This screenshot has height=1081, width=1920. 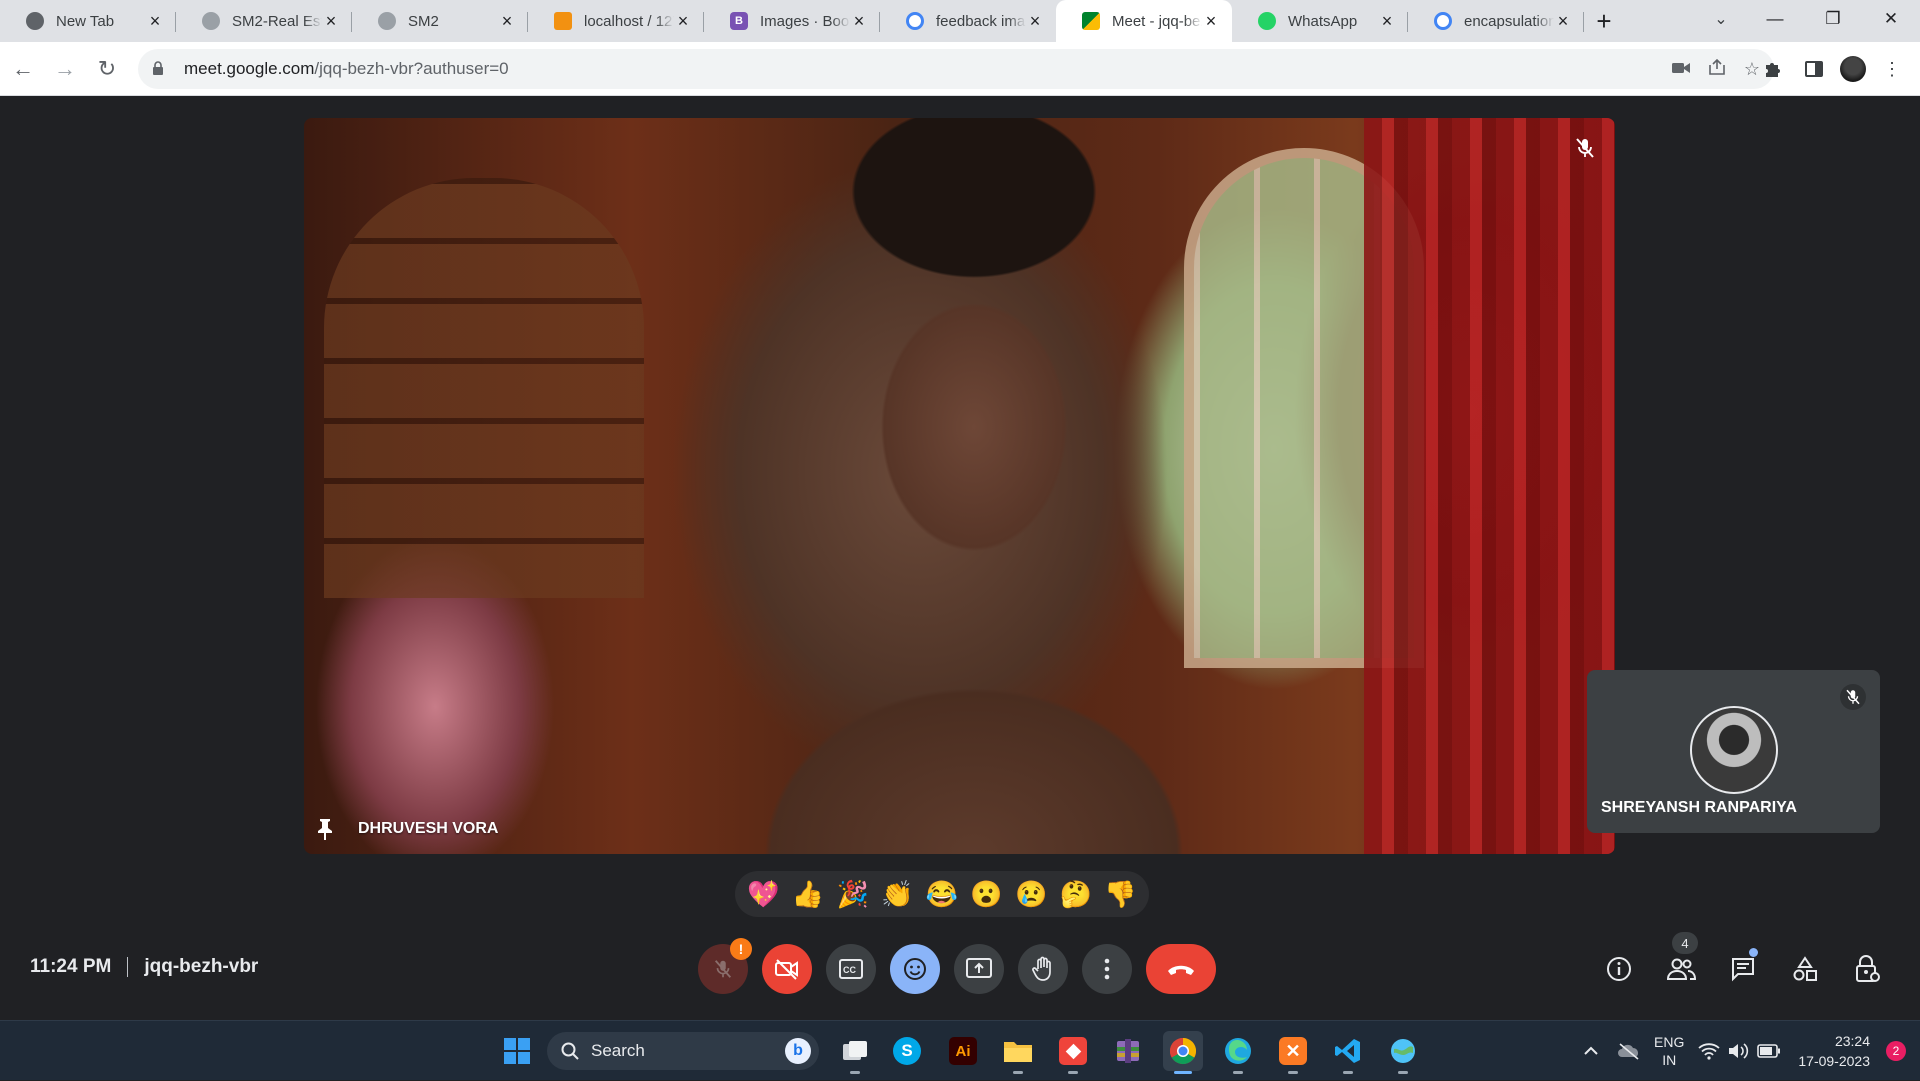 I want to click on reaction-crying: 😢, so click(x=1031, y=894).